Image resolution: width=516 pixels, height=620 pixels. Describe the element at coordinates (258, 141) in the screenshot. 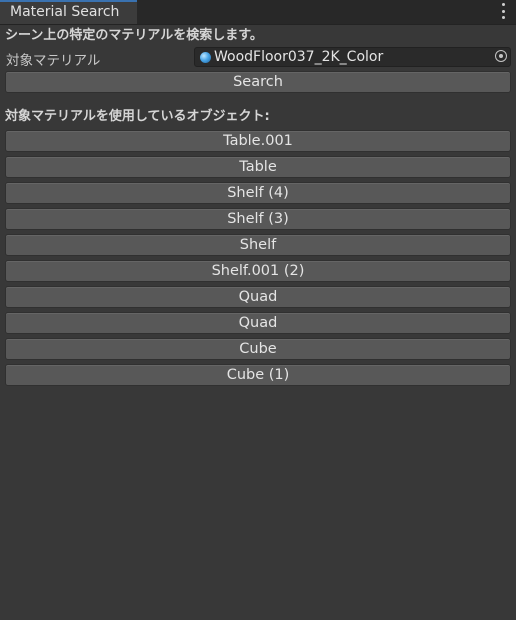

I see `result-item-button: Table.001` at that location.